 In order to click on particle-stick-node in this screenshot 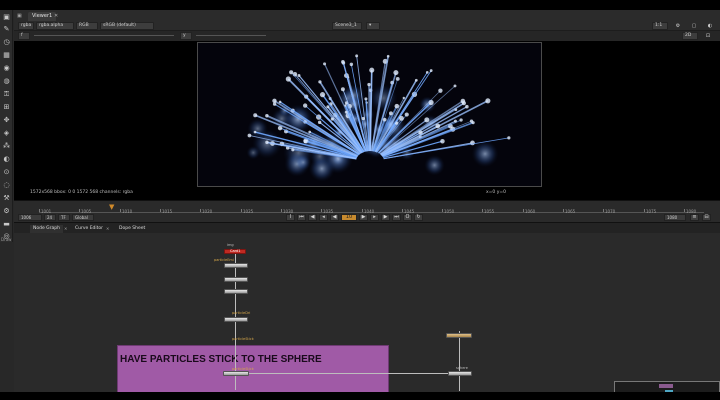, I will do `click(236, 373)`.